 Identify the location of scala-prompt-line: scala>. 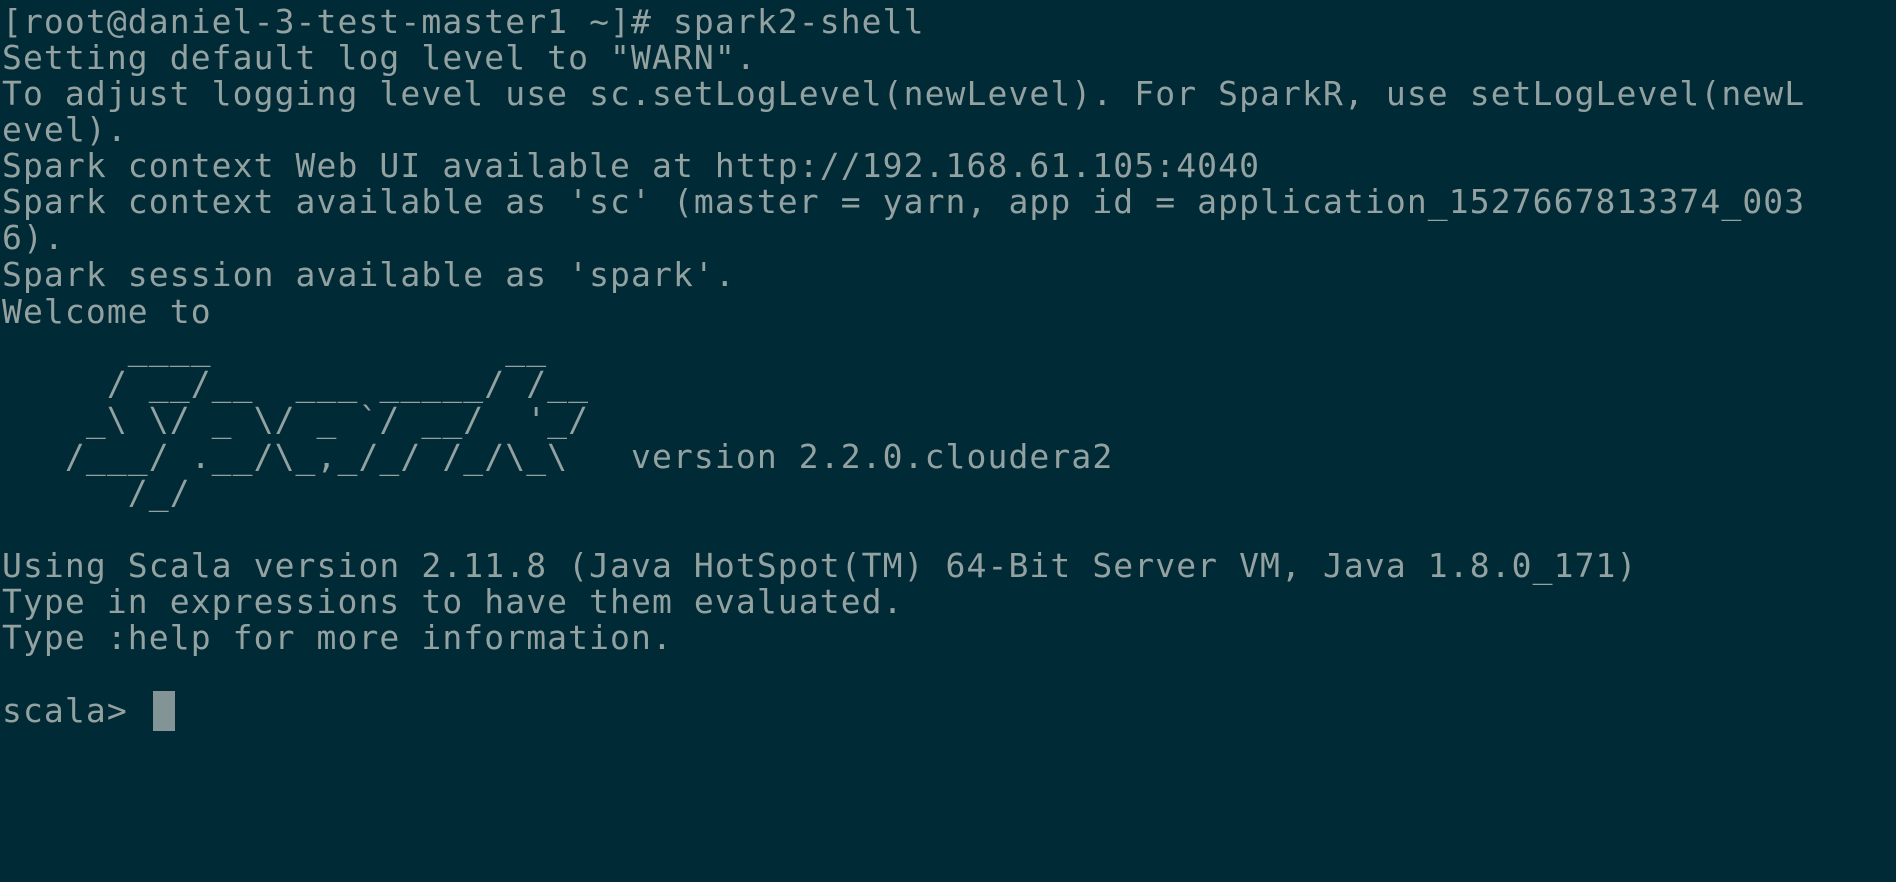
(88, 711).